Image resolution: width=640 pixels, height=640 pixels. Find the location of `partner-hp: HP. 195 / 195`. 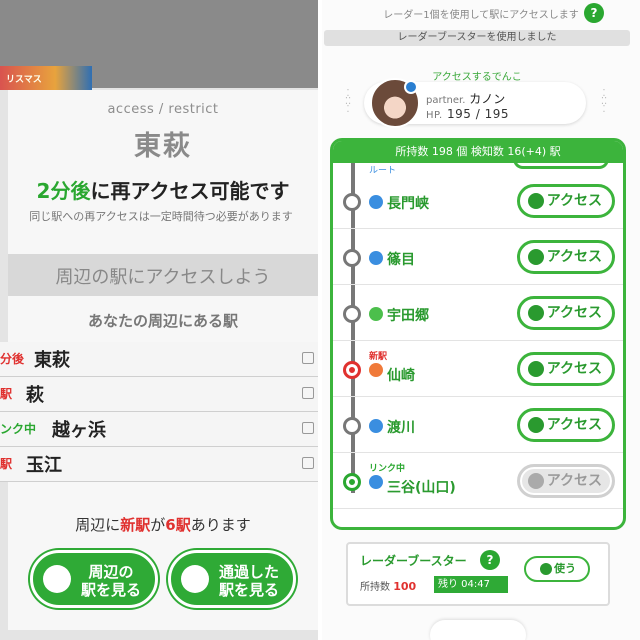

partner-hp: HP. 195 / 195 is located at coordinates (467, 114).